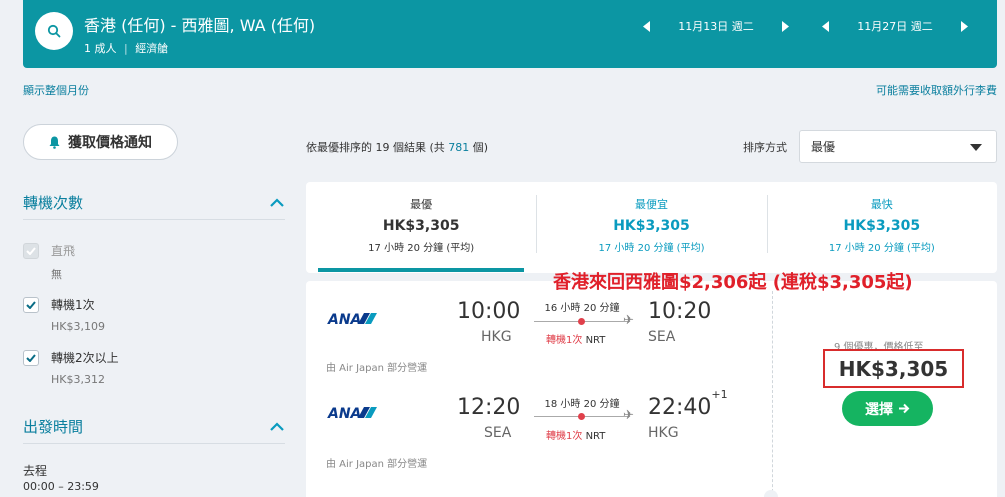  I want to click on one-stop-checkbox, so click(31, 305).